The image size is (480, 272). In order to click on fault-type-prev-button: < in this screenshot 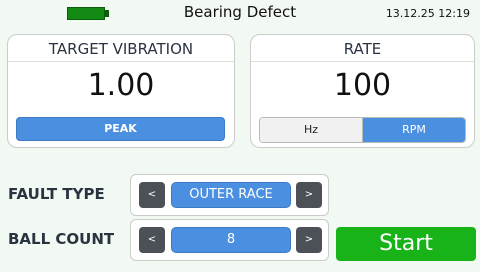, I will do `click(152, 195)`.